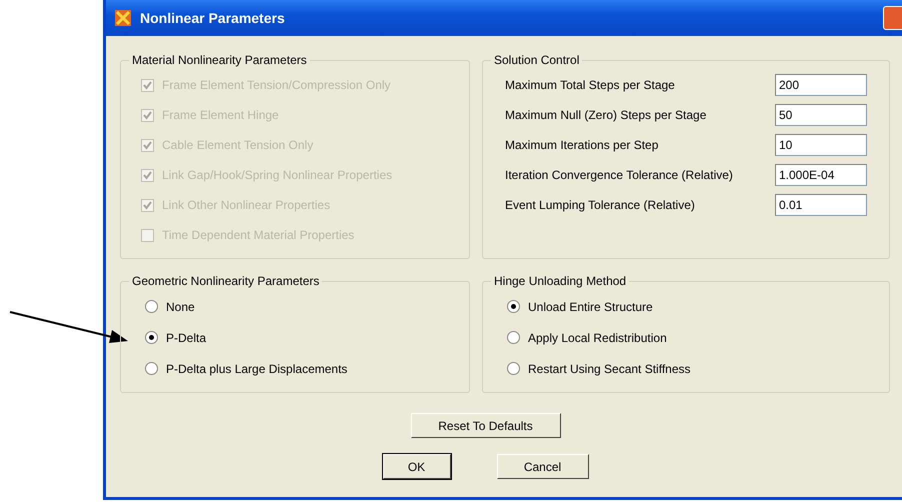  I want to click on field-label: Maximum Total Steps per Stage, so click(590, 85).